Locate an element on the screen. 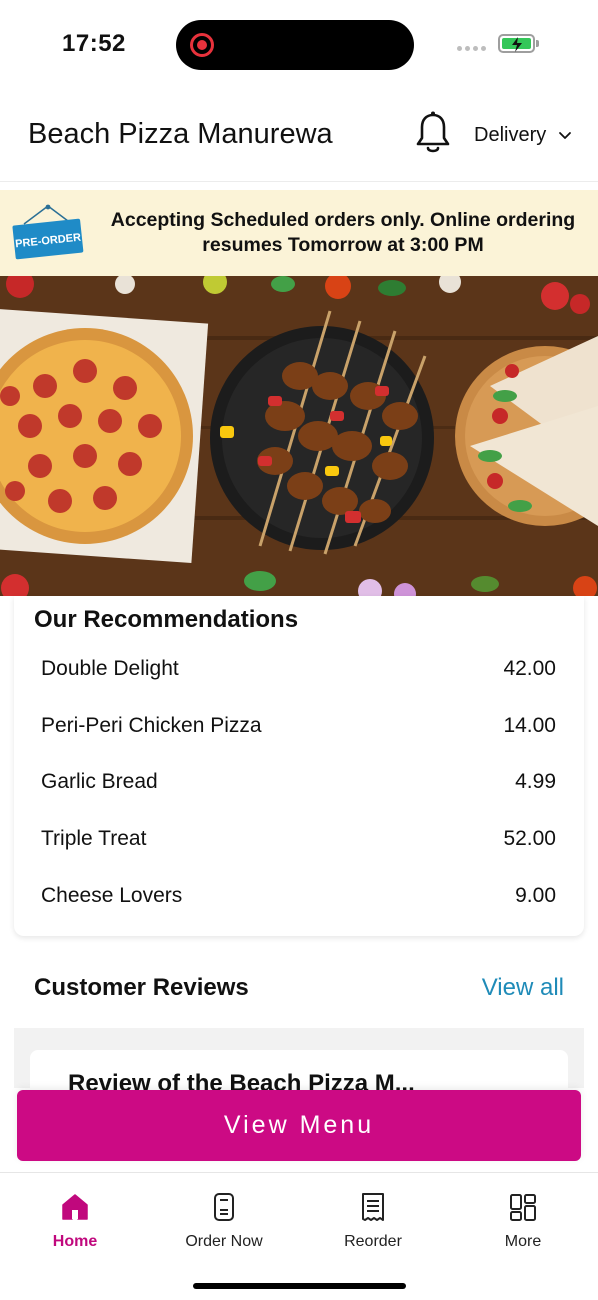 This screenshot has height=1300, width=598. tab-label: Reorder is located at coordinates (373, 1241).